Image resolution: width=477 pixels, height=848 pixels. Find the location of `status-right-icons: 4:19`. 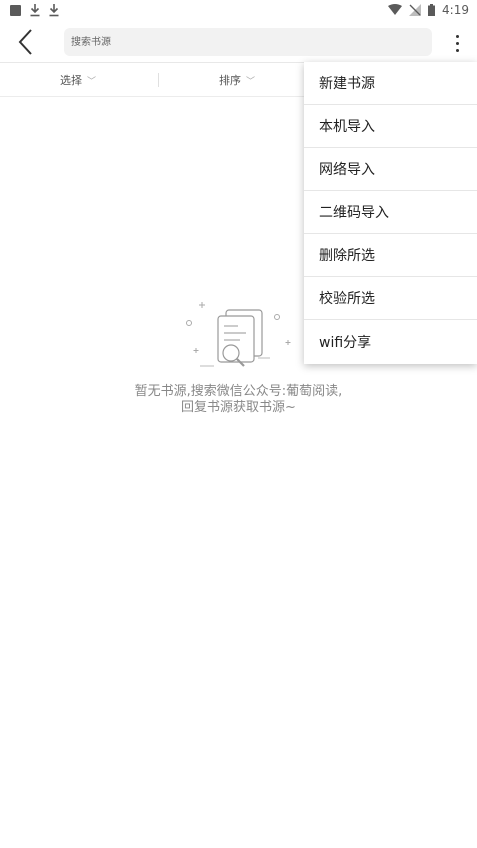

status-right-icons: 4:19 is located at coordinates (428, 10).